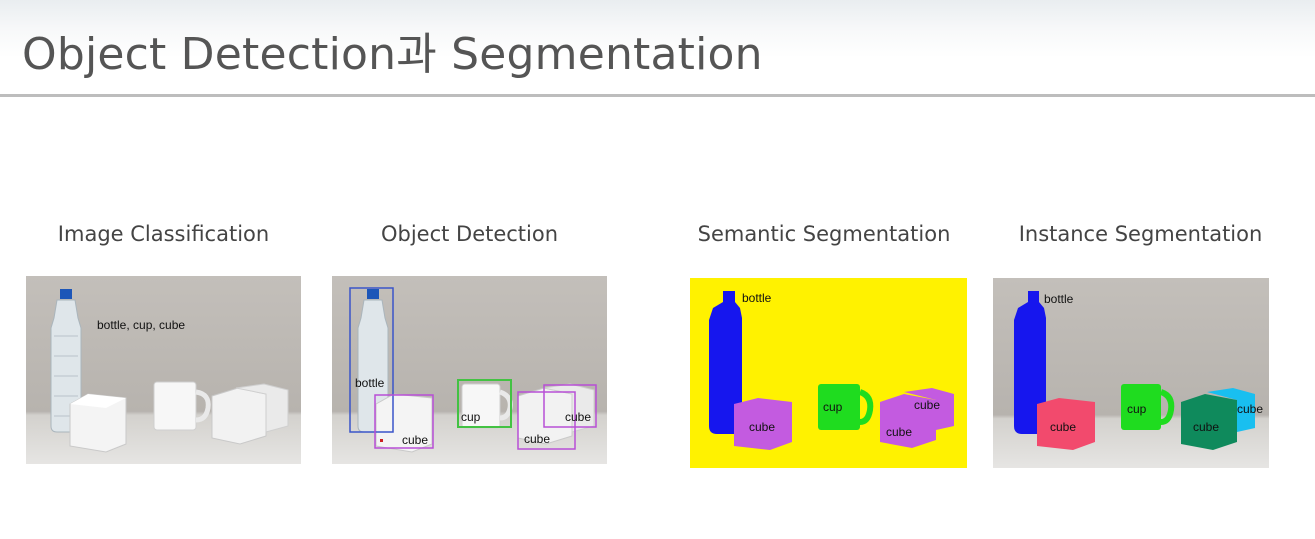 The height and width of the screenshot is (539, 1315). Describe the element at coordinates (370, 383) in the screenshot. I see `detection-tag-bottle: bottle` at that location.